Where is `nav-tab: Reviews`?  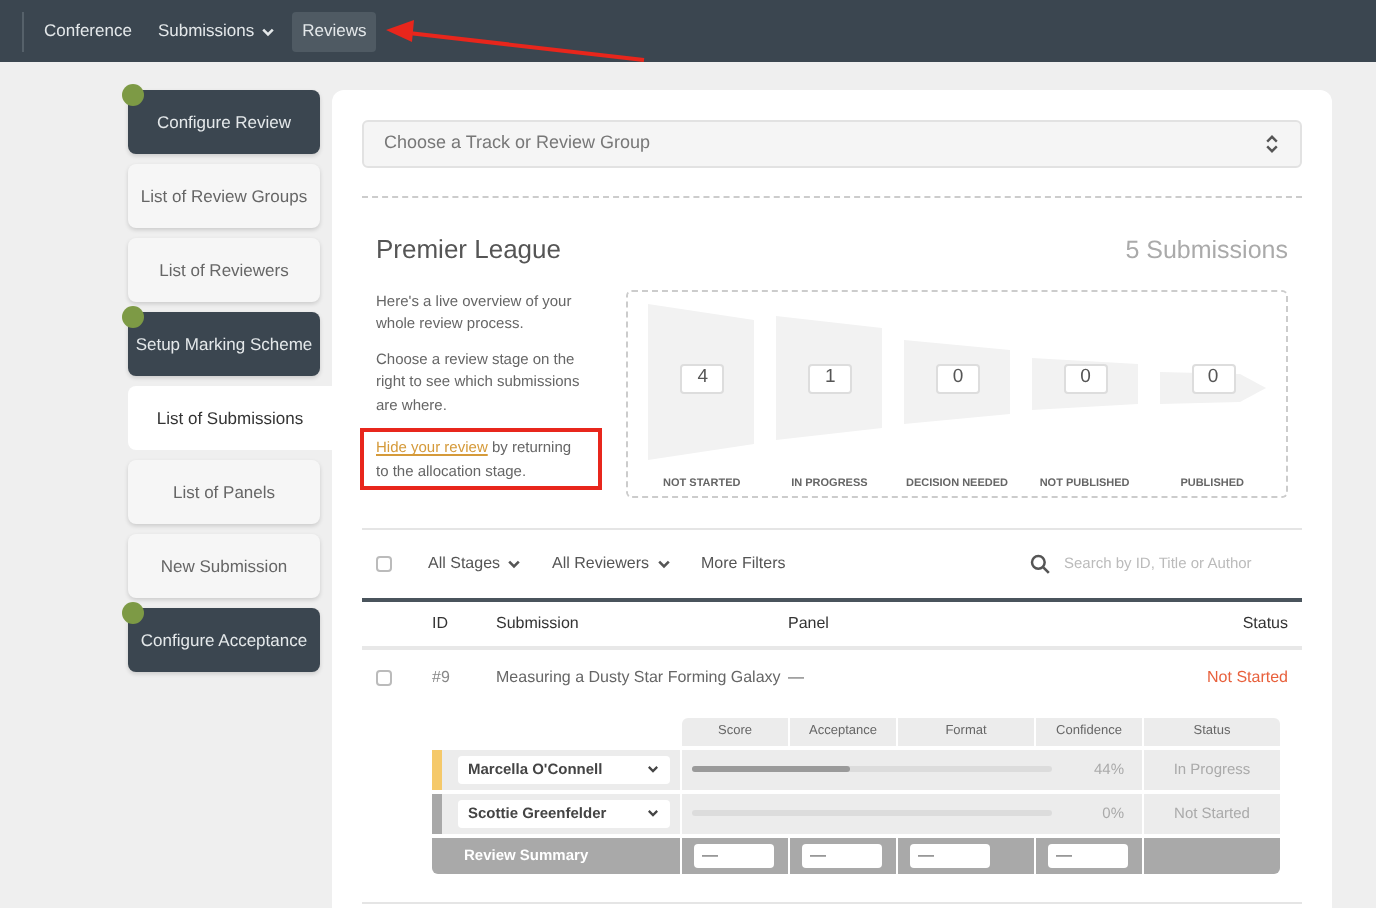 nav-tab: Reviews is located at coordinates (334, 31).